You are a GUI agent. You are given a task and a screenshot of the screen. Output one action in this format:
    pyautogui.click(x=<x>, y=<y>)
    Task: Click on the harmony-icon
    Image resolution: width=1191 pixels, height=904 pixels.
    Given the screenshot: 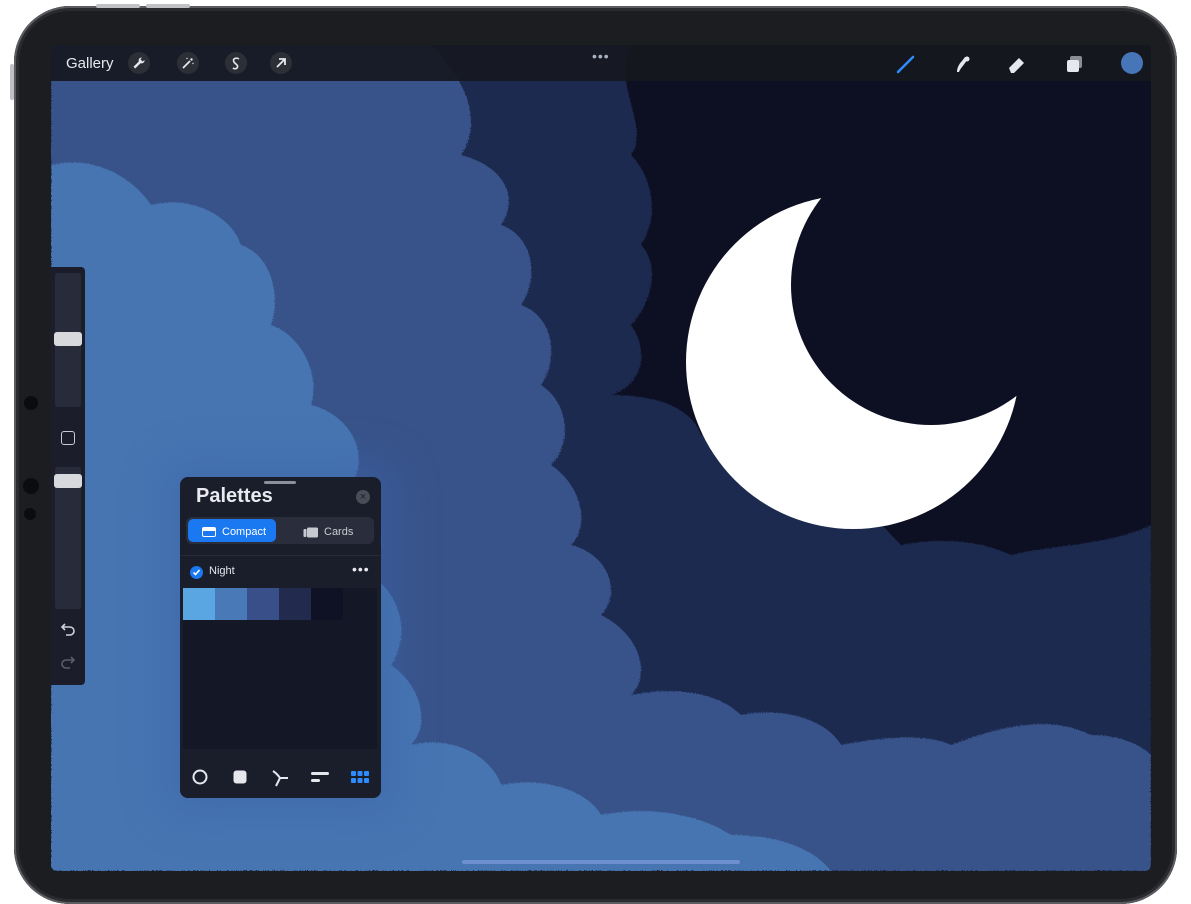 What is the action you would take?
    pyautogui.click(x=280, y=778)
    